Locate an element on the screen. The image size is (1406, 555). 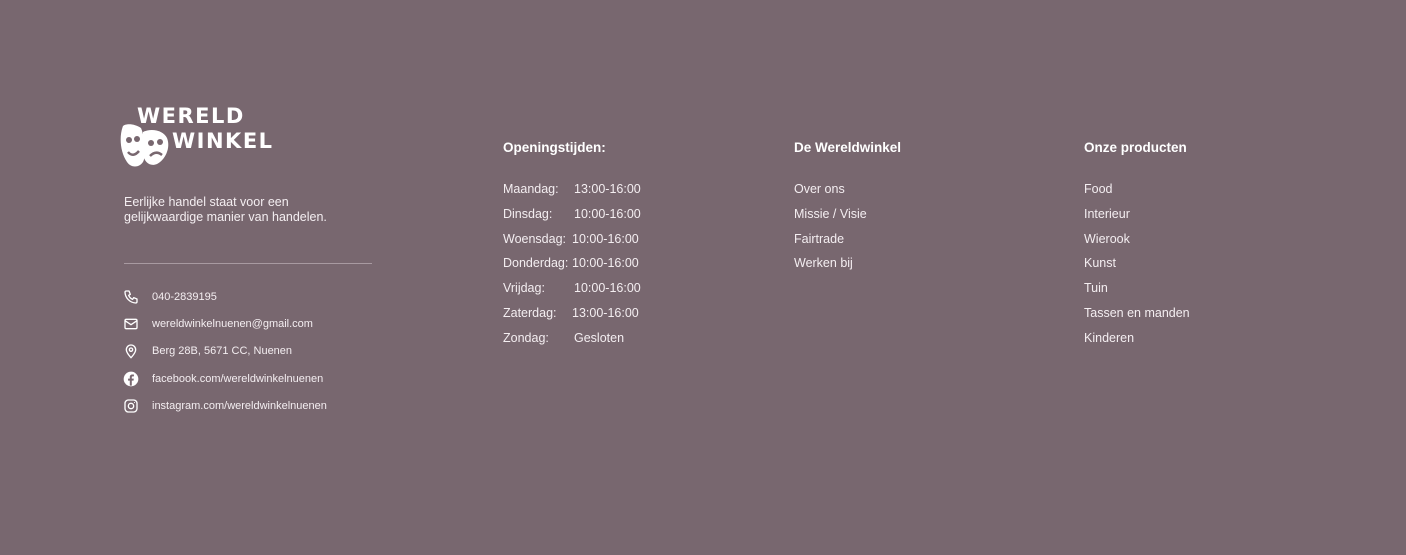
contact-instagram-text: instagram.com/wereldwinkelnuenen is located at coordinates (239, 405).